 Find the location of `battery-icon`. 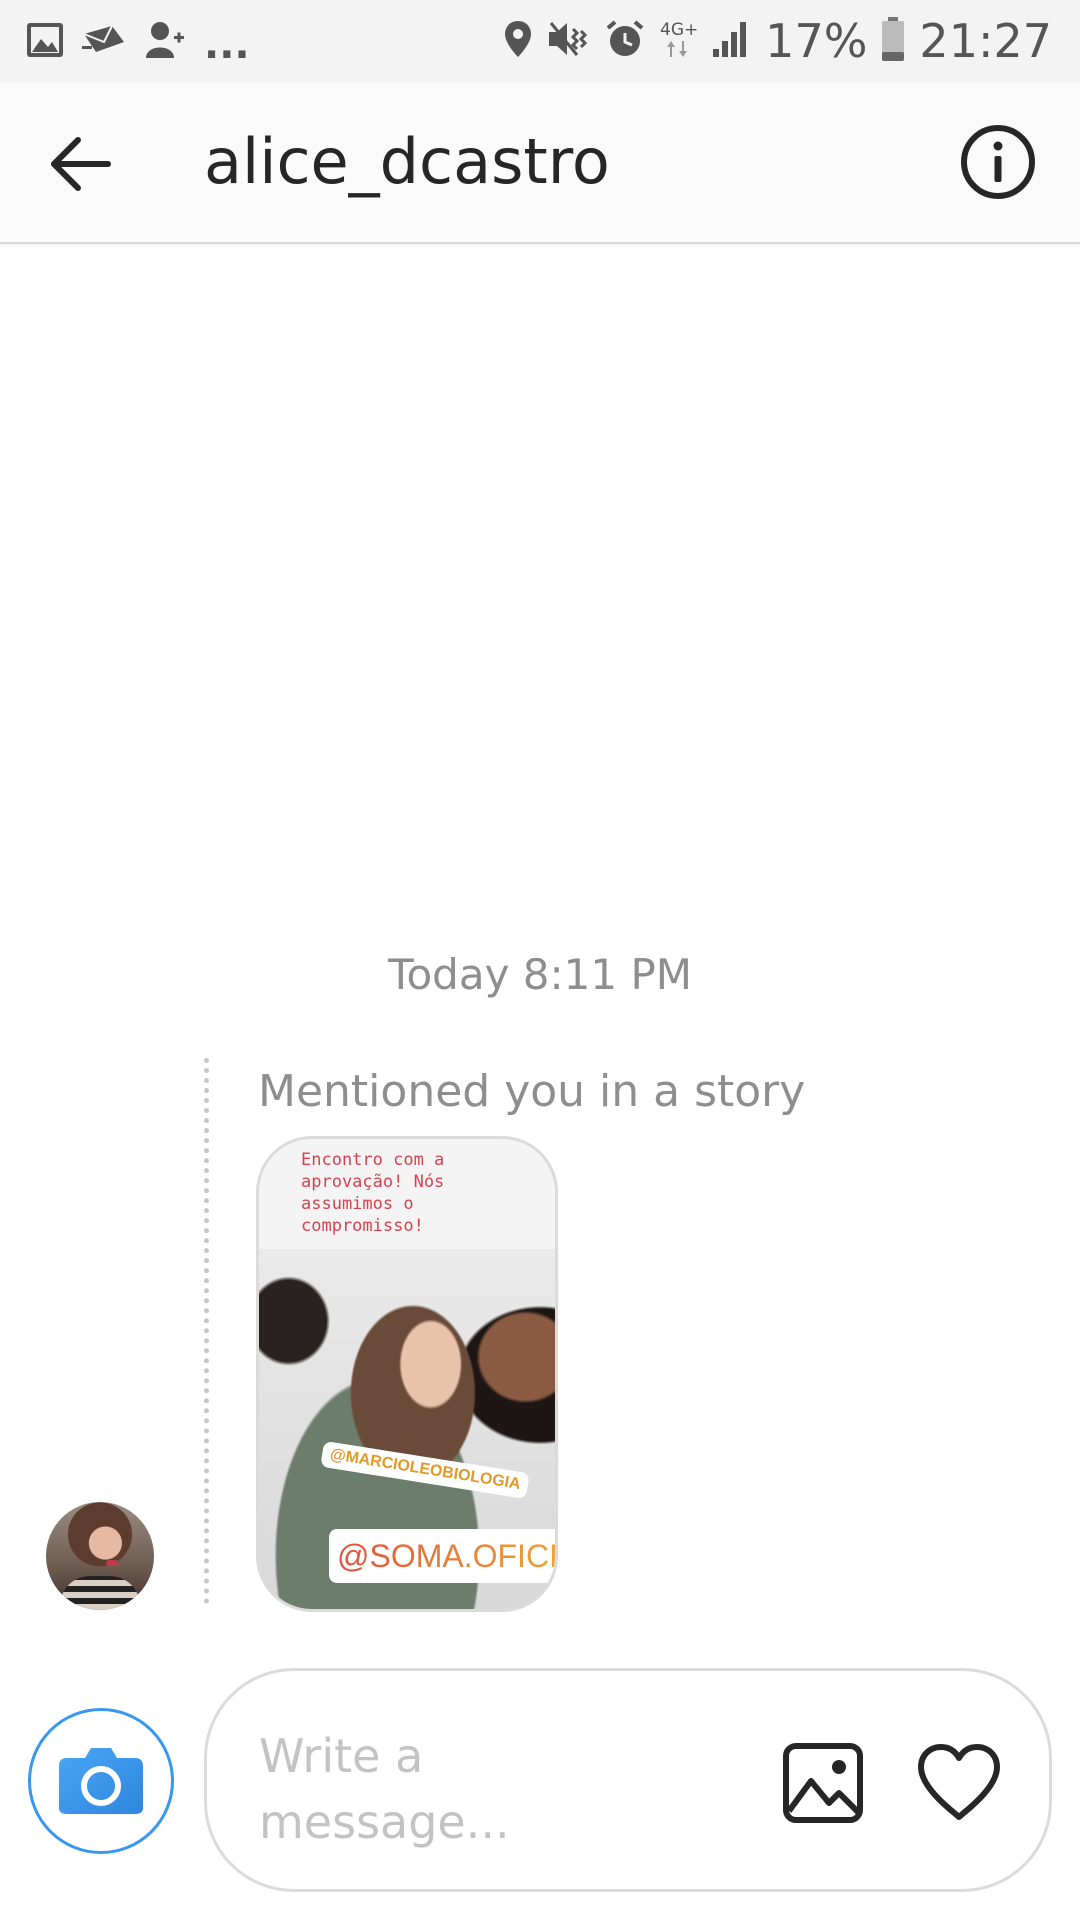

battery-icon is located at coordinates (893, 41).